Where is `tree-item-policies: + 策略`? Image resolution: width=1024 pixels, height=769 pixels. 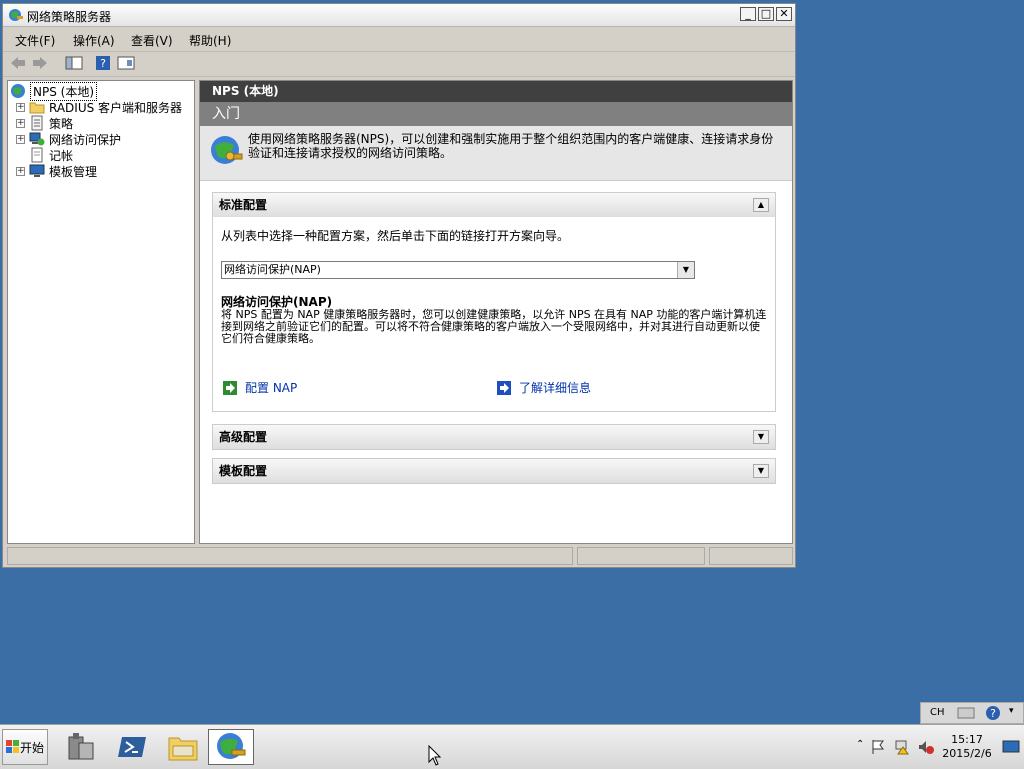 tree-item-policies: + 策略 is located at coordinates (44, 123).